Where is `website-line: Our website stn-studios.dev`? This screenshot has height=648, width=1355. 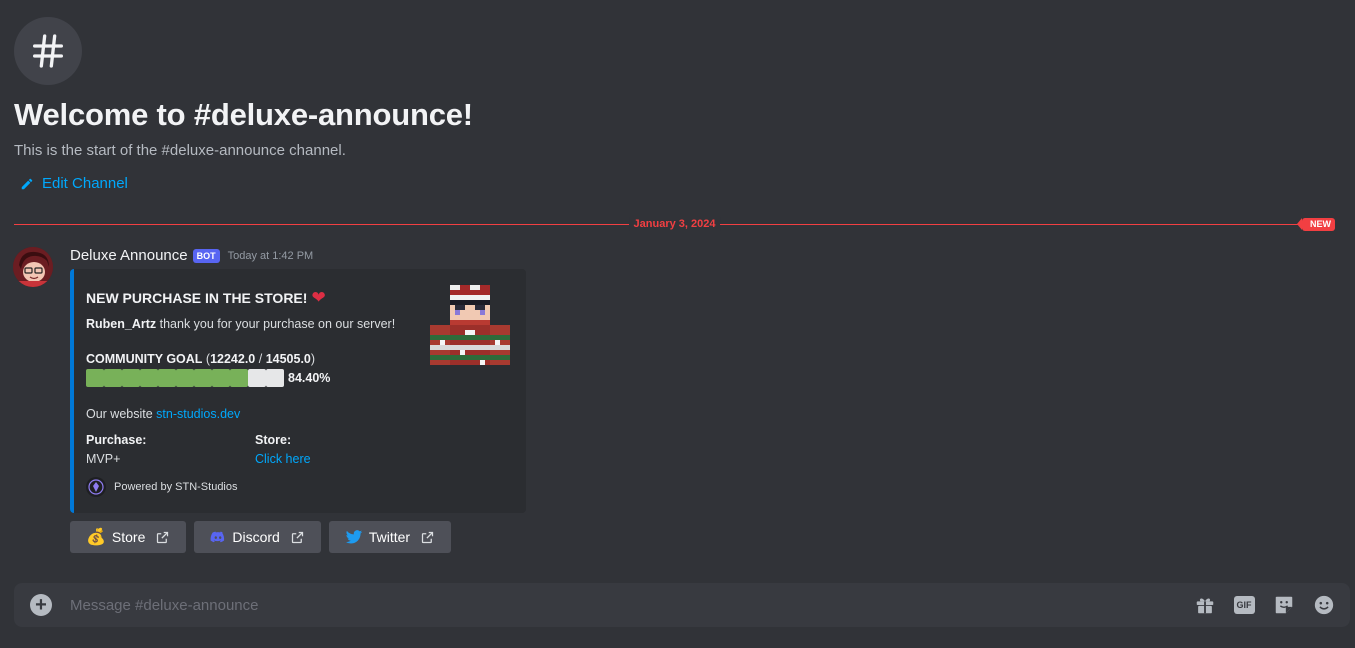
website-line: Our website stn-studios.dev is located at coordinates (163, 414).